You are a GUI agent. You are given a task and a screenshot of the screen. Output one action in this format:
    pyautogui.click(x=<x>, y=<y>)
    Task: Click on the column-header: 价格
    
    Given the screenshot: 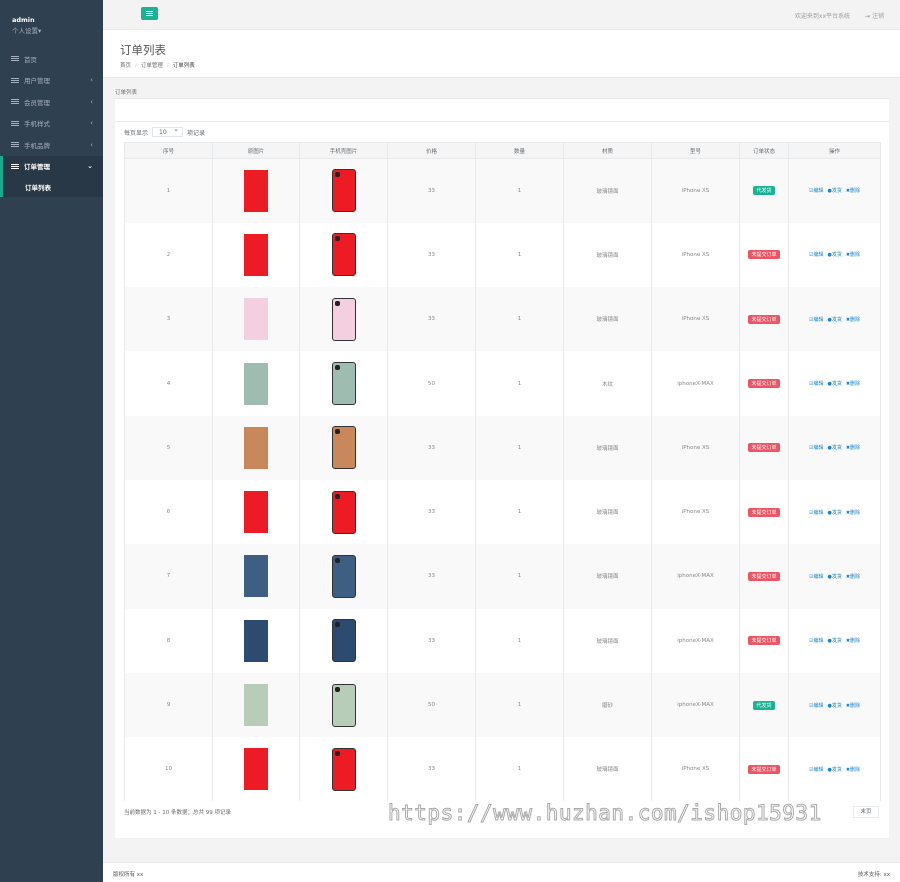 What is the action you would take?
    pyautogui.click(x=431, y=150)
    